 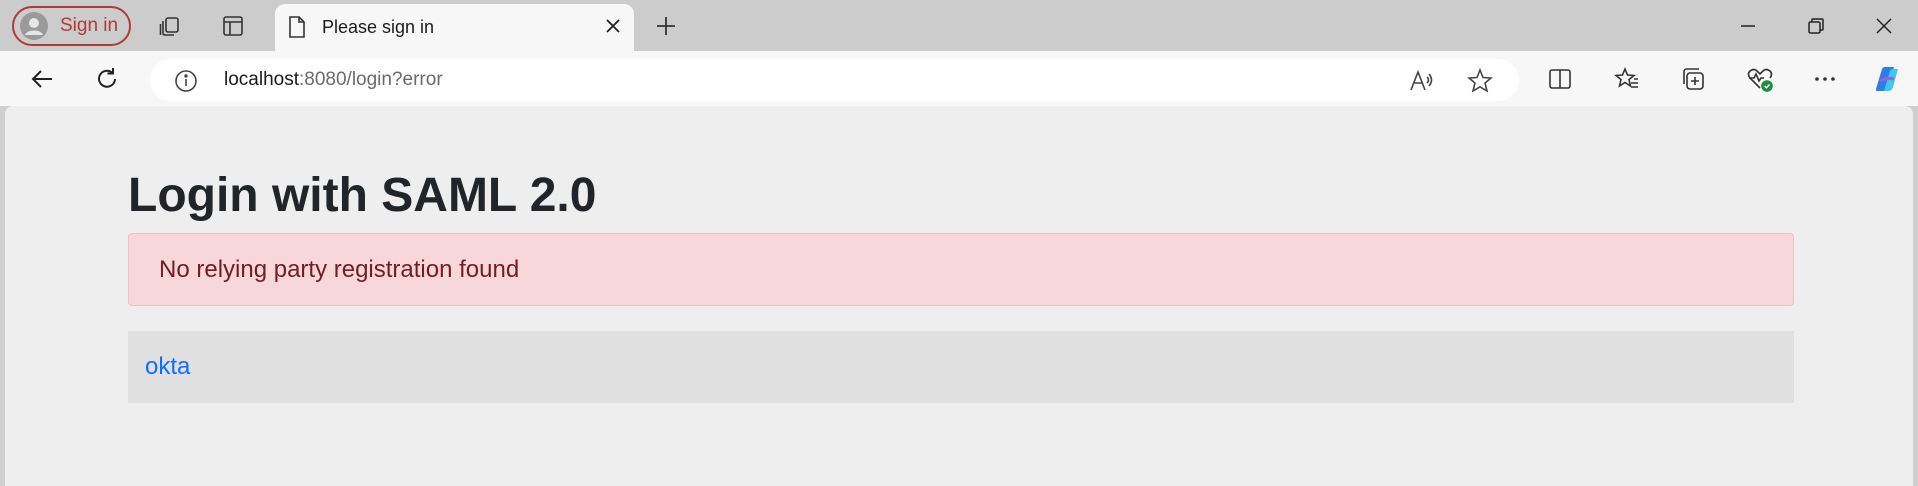 What do you see at coordinates (89, 25) in the screenshot?
I see `profile-label: Sign in` at bounding box center [89, 25].